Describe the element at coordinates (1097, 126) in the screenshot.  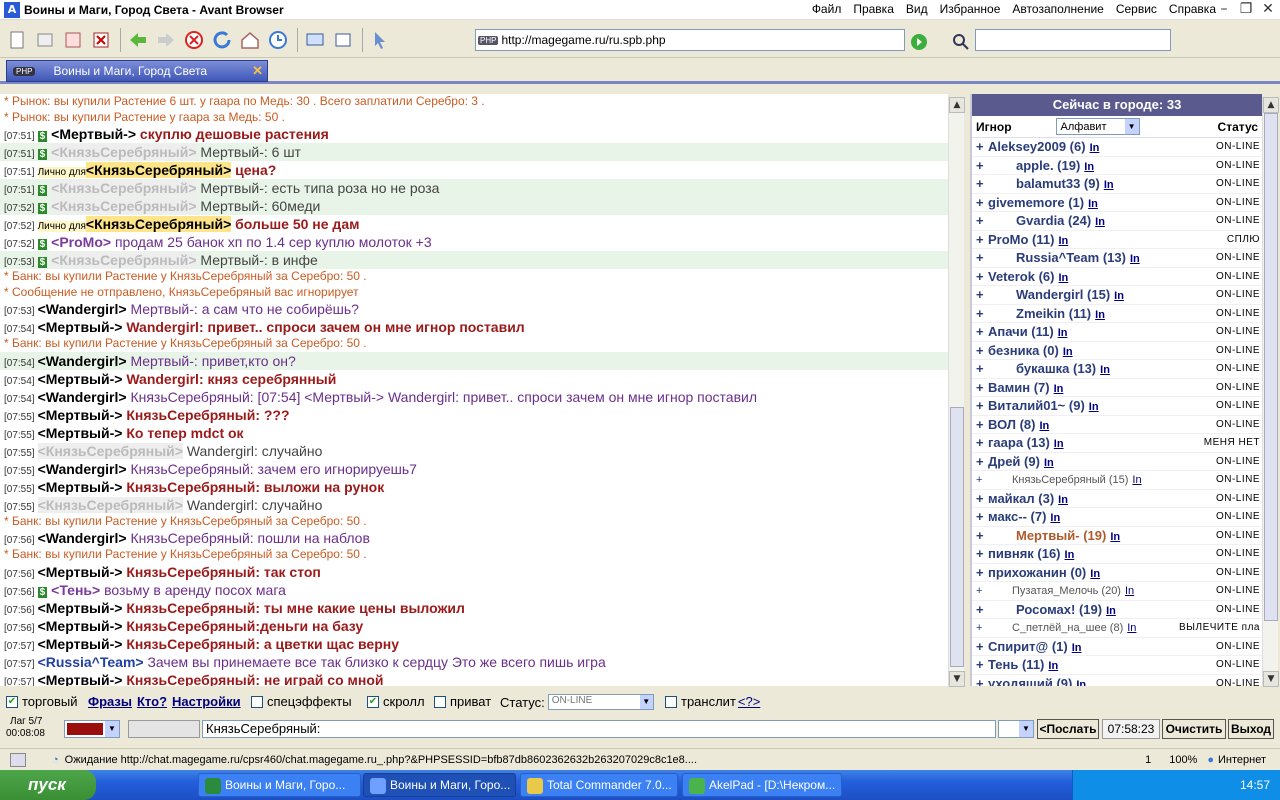
I see `sort-select: Алфавит ▼` at that location.